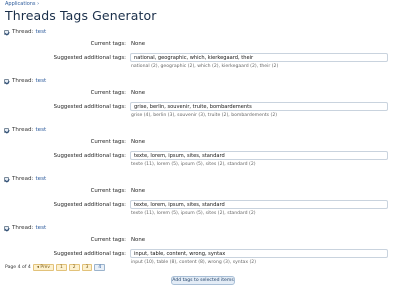 Image resolution: width=407 pixels, height=300 pixels. I want to click on suggested-tags-input: input, table, content, wrong, syntax, so click(259, 253).